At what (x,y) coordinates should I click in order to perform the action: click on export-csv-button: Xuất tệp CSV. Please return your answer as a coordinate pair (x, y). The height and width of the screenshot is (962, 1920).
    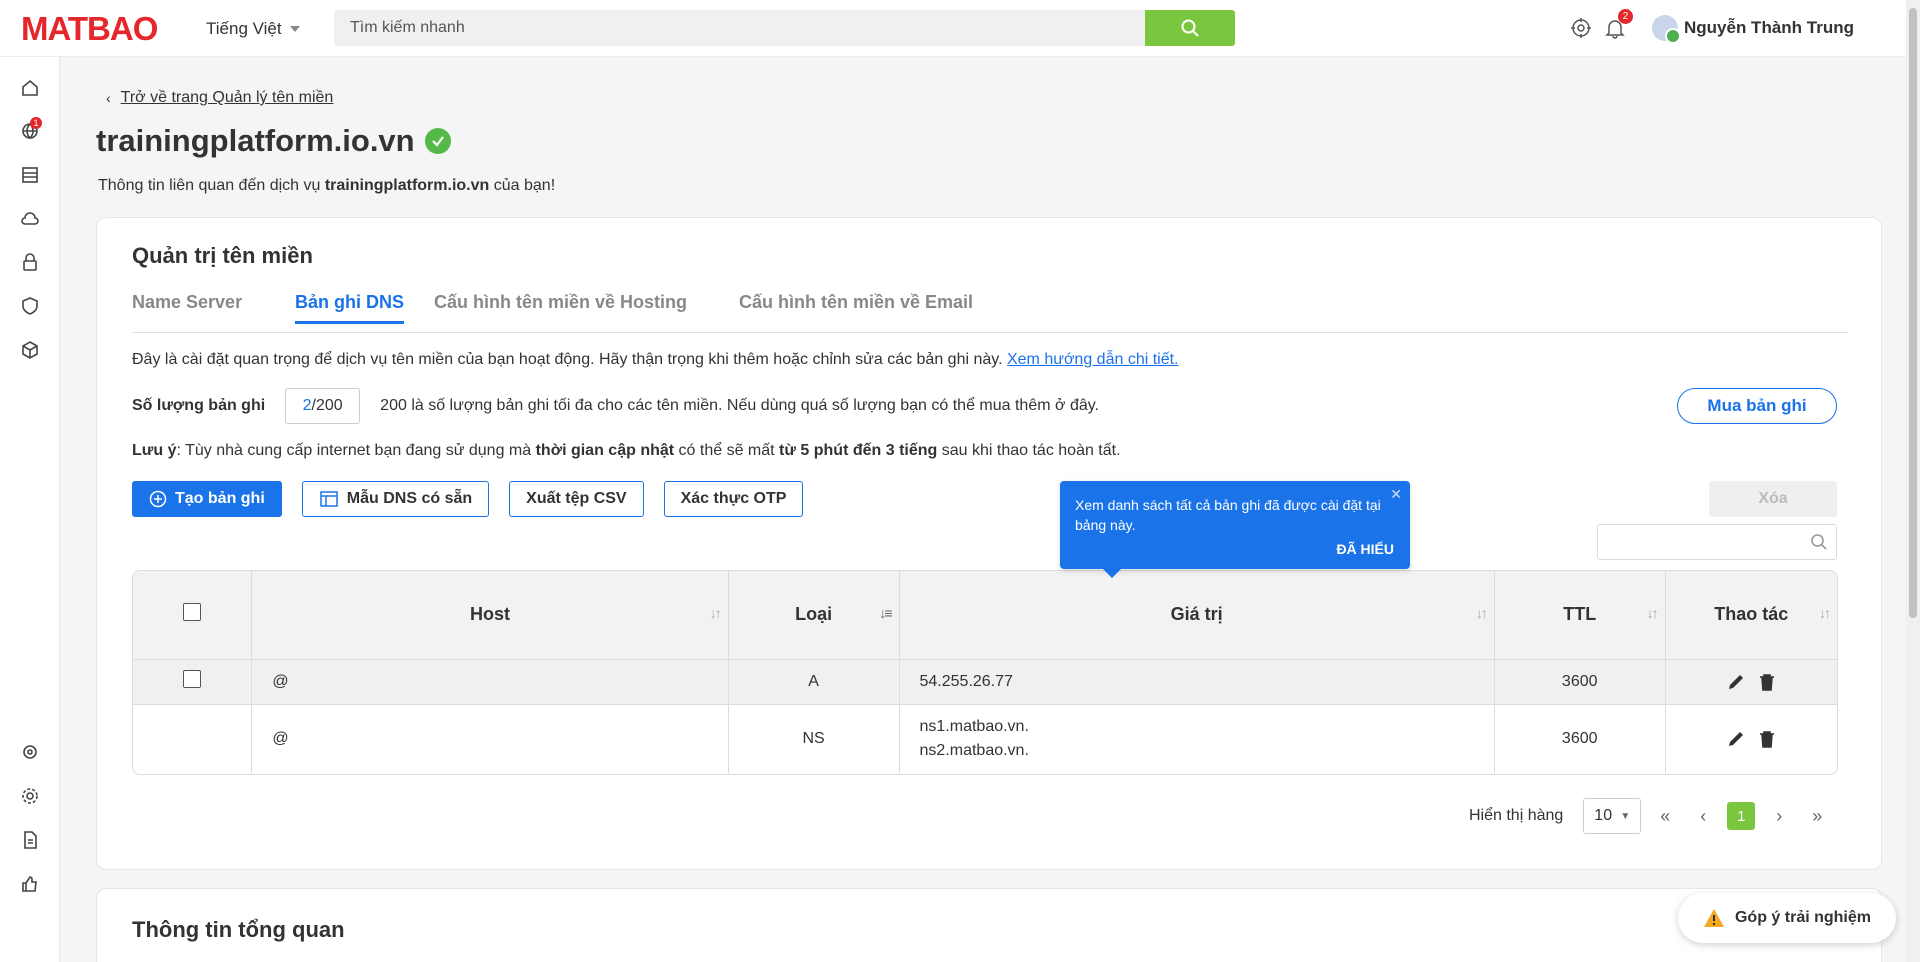
    Looking at the image, I should click on (576, 499).